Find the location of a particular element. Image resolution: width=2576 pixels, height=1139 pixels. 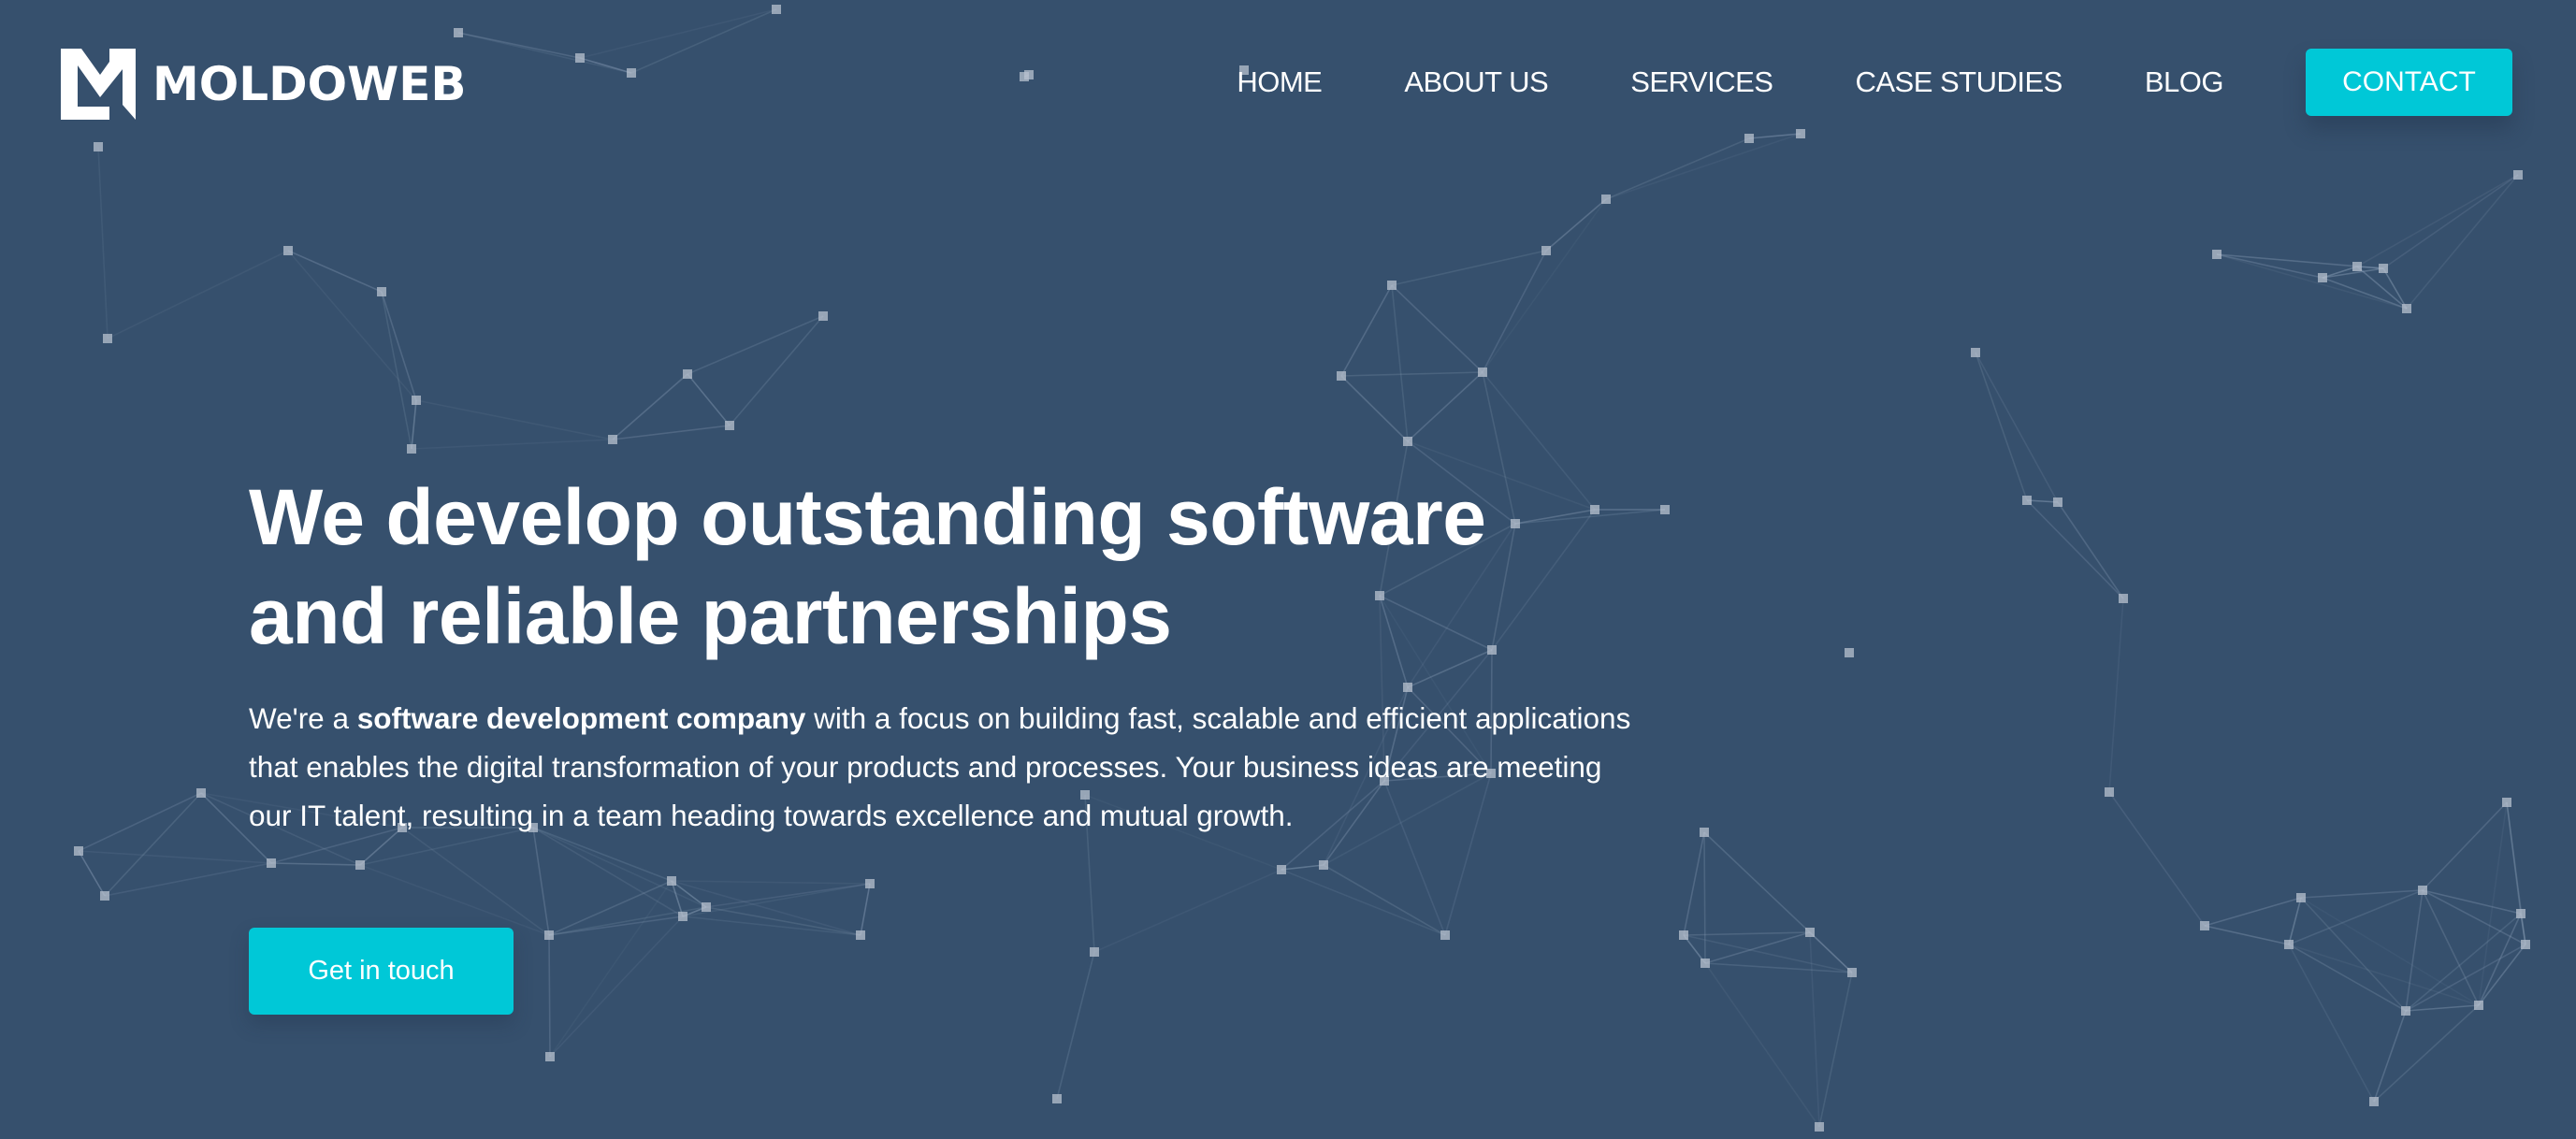

brand-name: MOLDOWEB is located at coordinates (309, 84).